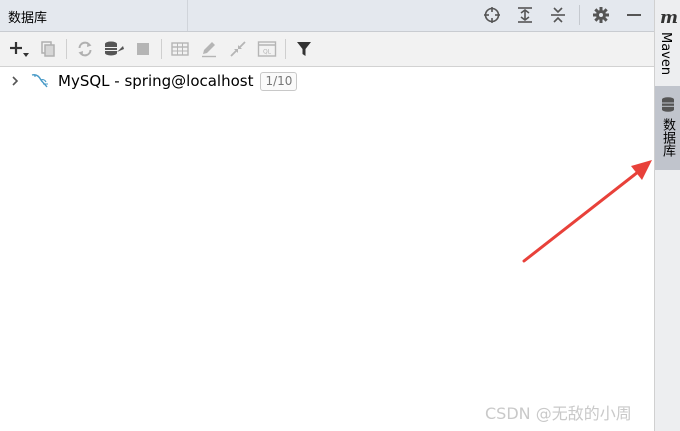 The width and height of the screenshot is (680, 431). Describe the element at coordinates (304, 49) in the screenshot. I see `filter-icon` at that location.